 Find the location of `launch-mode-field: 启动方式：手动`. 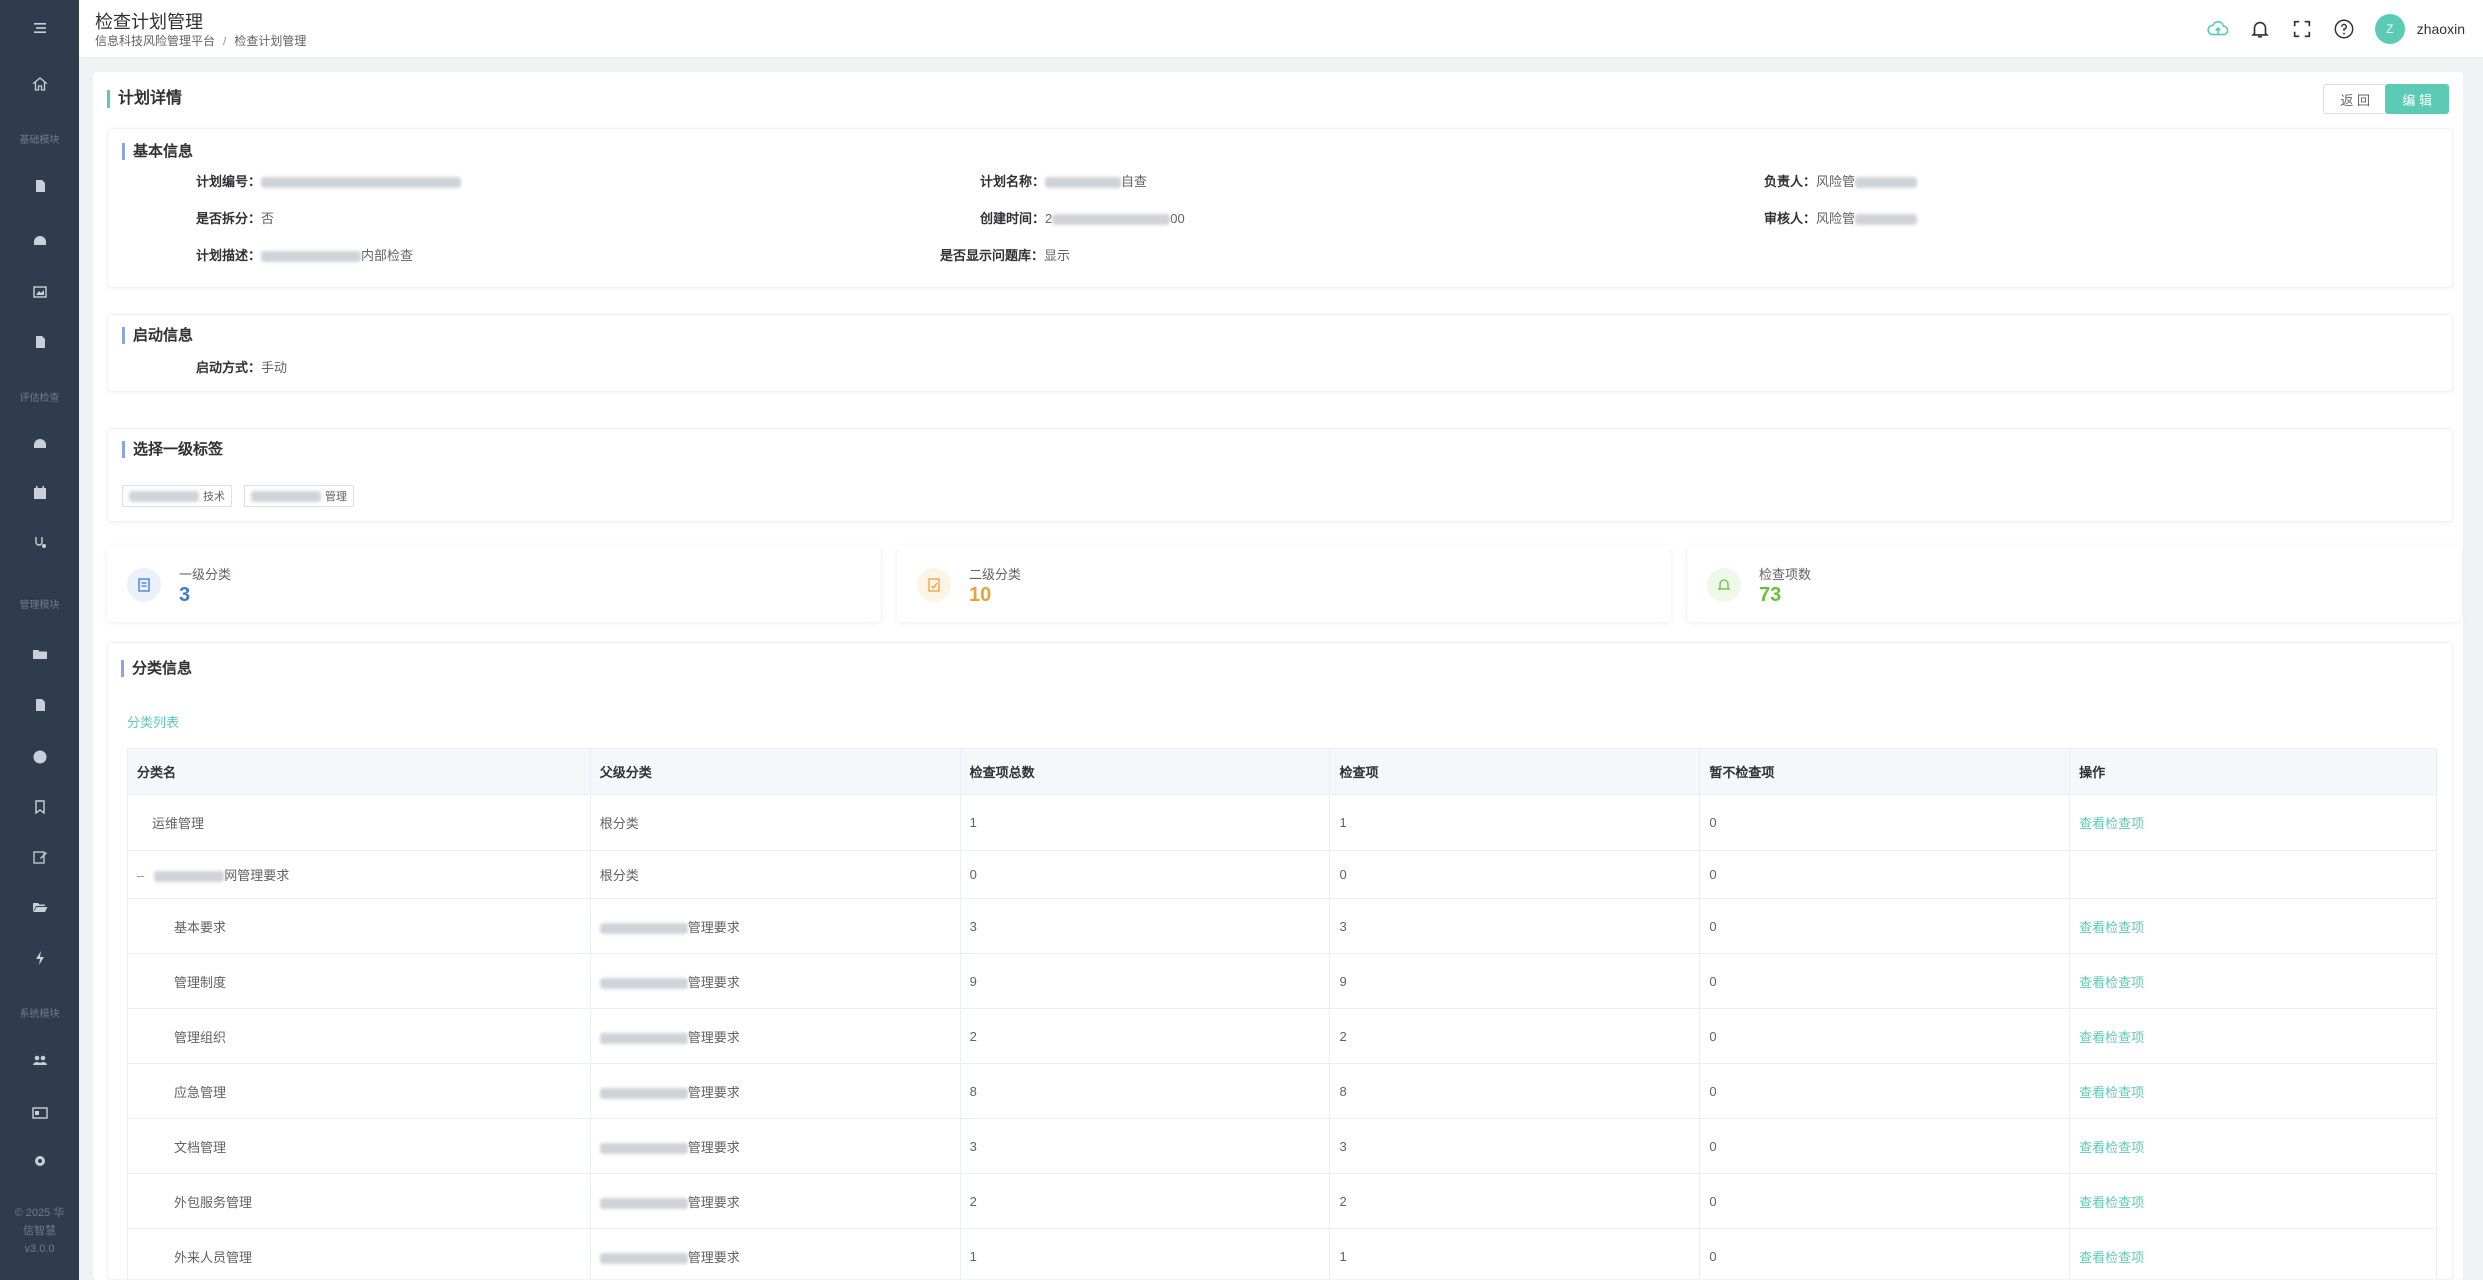

launch-mode-field: 启动方式：手动 is located at coordinates (242, 367).